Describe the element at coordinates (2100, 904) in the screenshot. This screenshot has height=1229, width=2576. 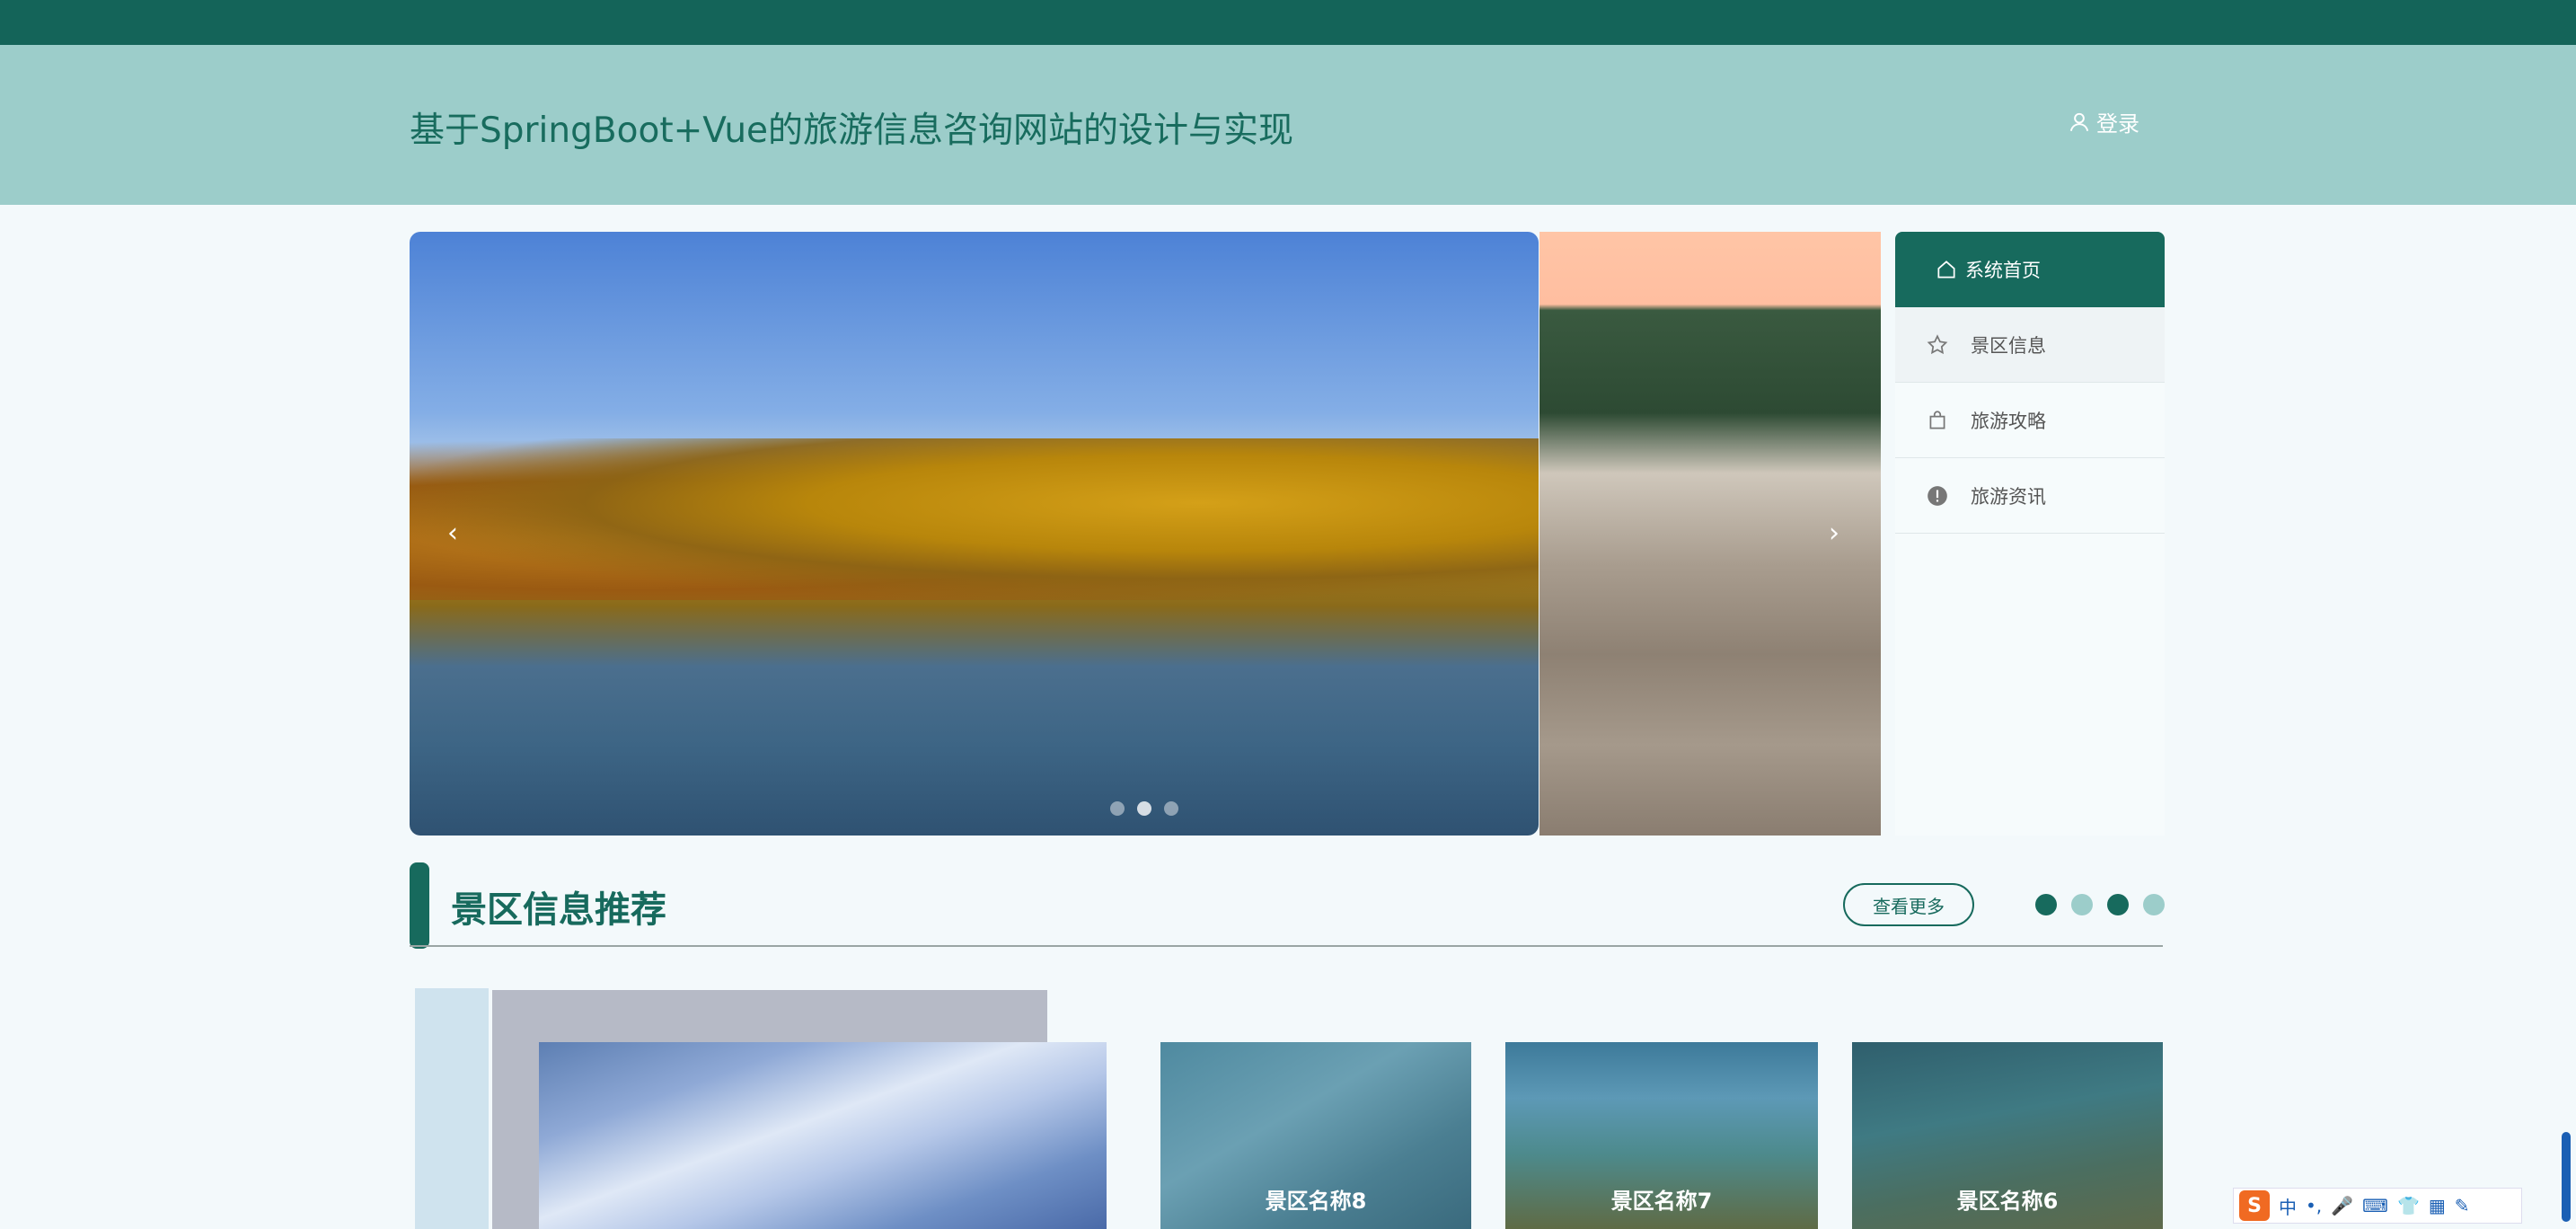
I see `section-pager` at that location.